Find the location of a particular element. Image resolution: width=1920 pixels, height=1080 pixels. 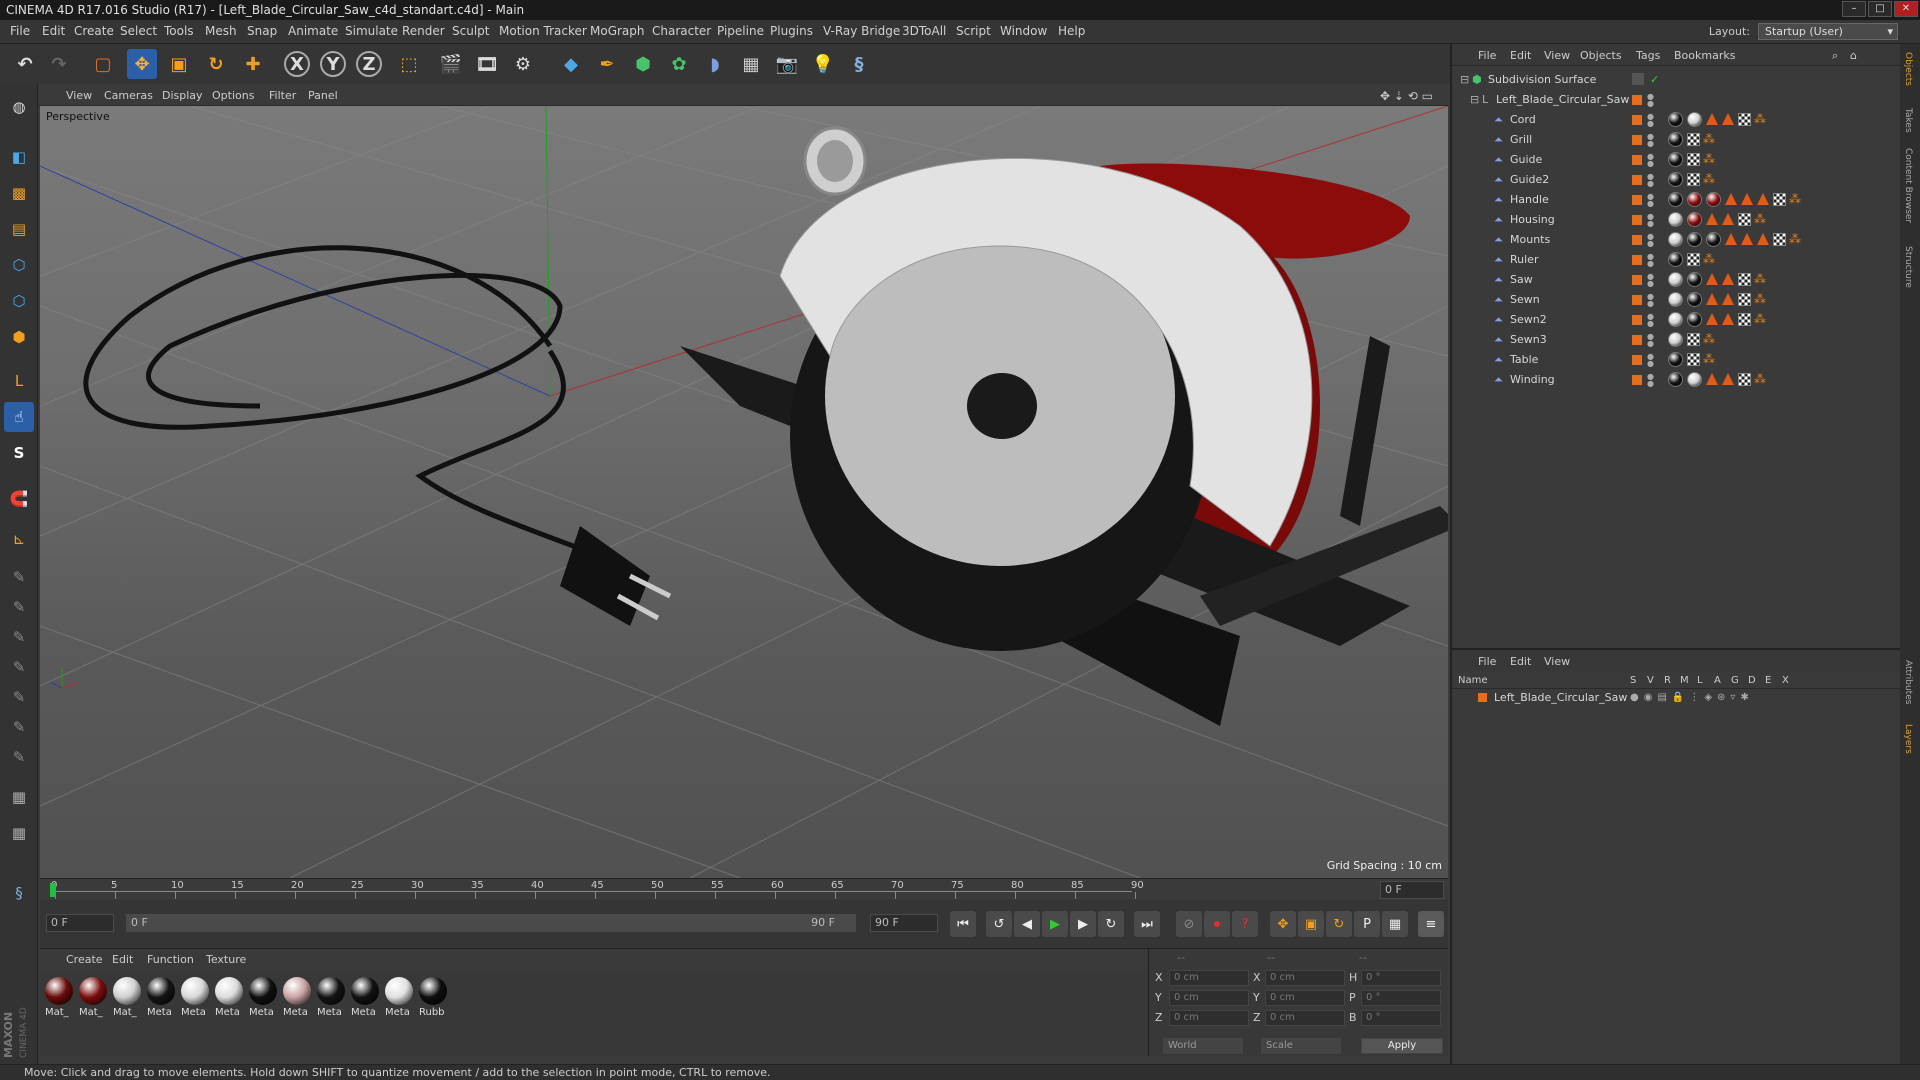

scale-dropdown: Scale is located at coordinates (1301, 1046).